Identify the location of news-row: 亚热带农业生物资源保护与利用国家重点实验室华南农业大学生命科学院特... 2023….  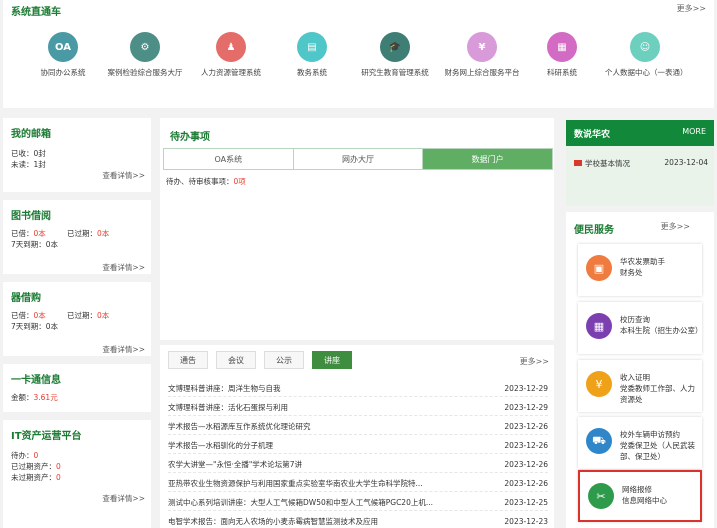
(358, 484).